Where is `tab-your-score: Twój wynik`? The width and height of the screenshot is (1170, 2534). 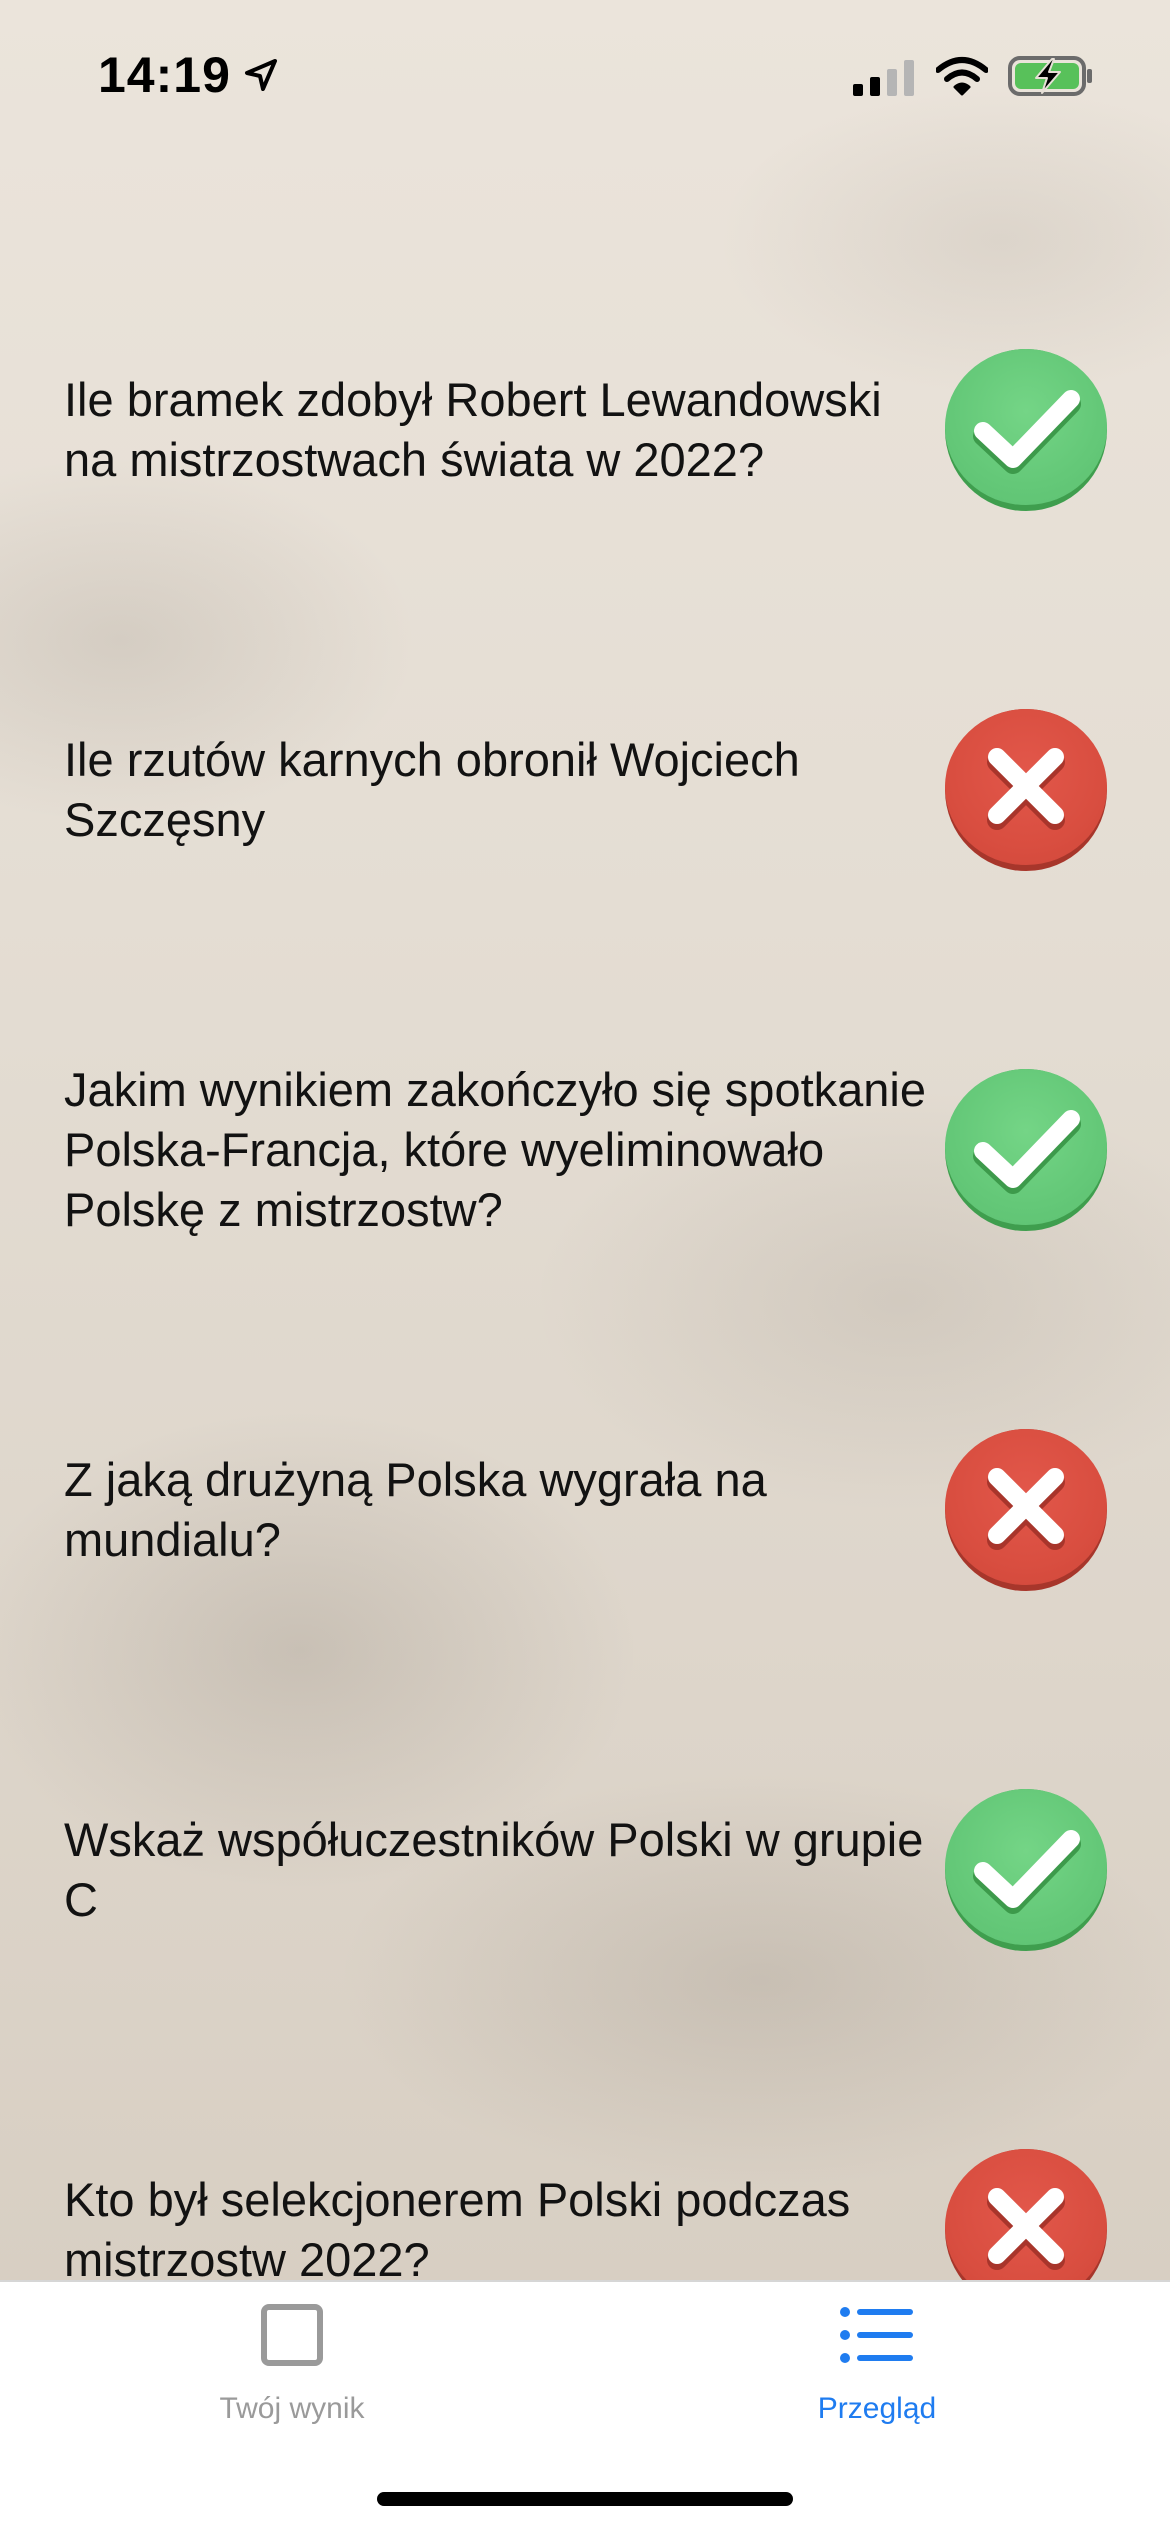 tab-your-score: Twój wynik is located at coordinates (292, 2362).